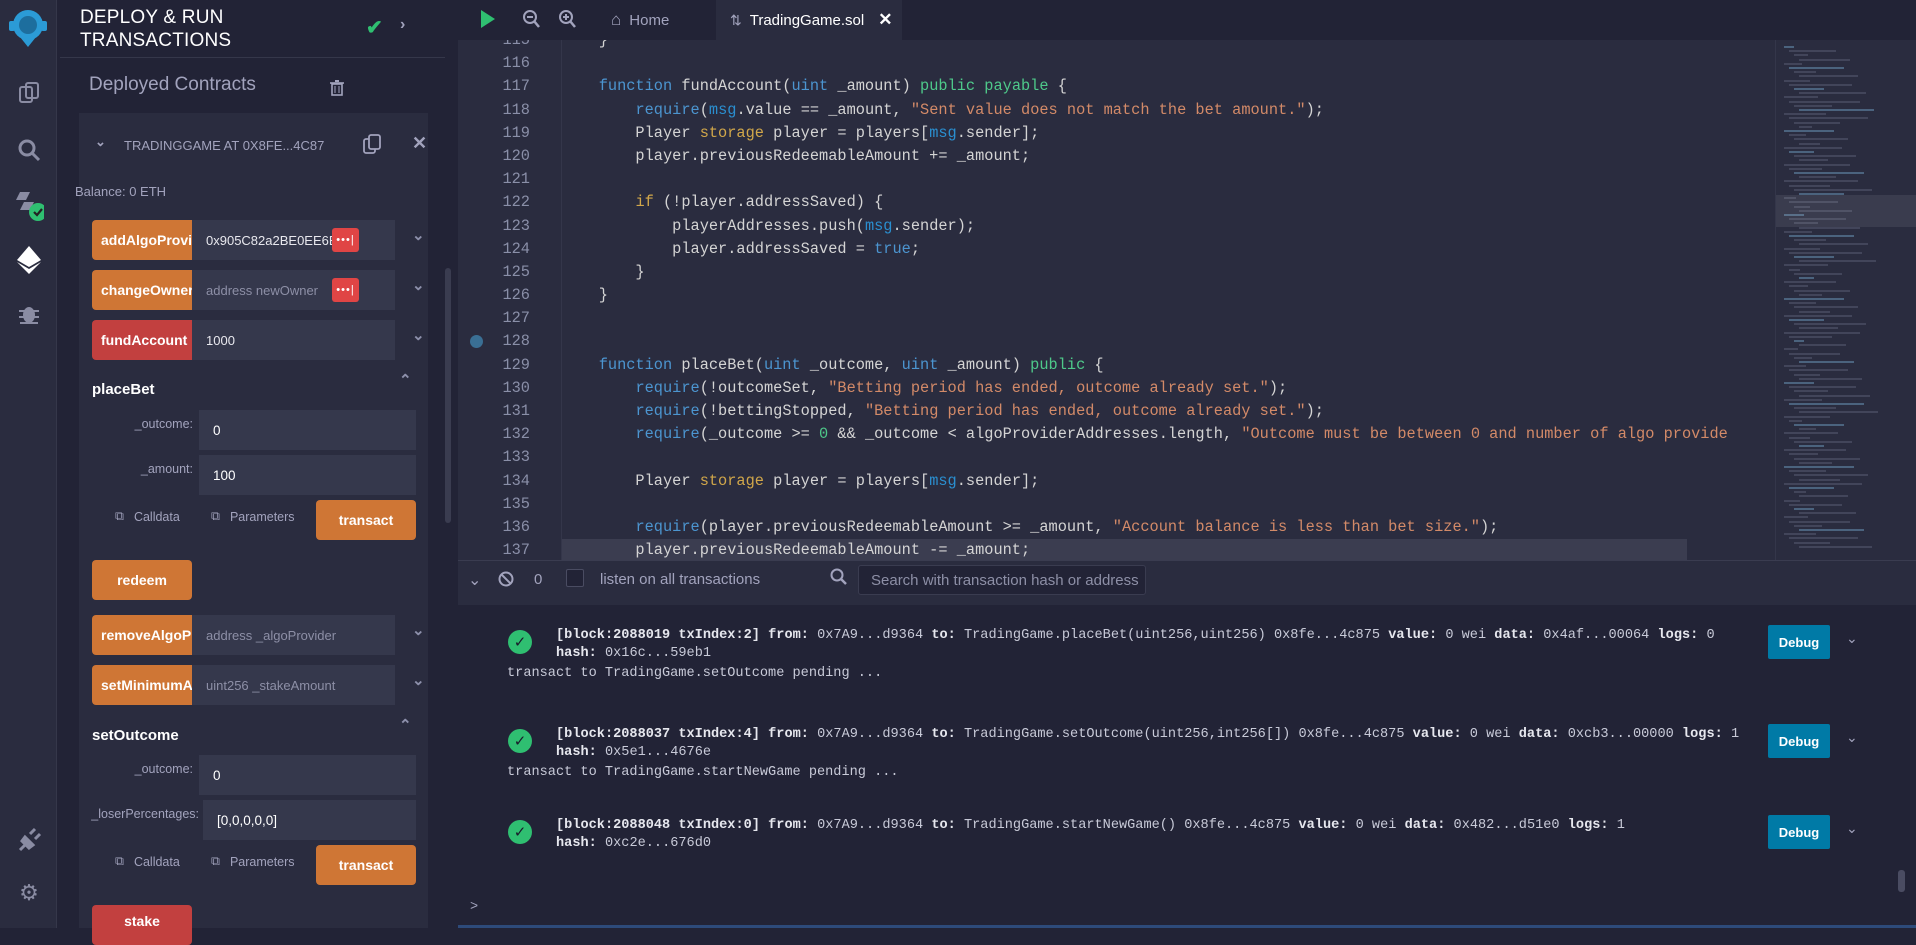 This screenshot has width=1916, height=945. What do you see at coordinates (142, 340) in the screenshot?
I see `fund-account-button: fundAccount` at bounding box center [142, 340].